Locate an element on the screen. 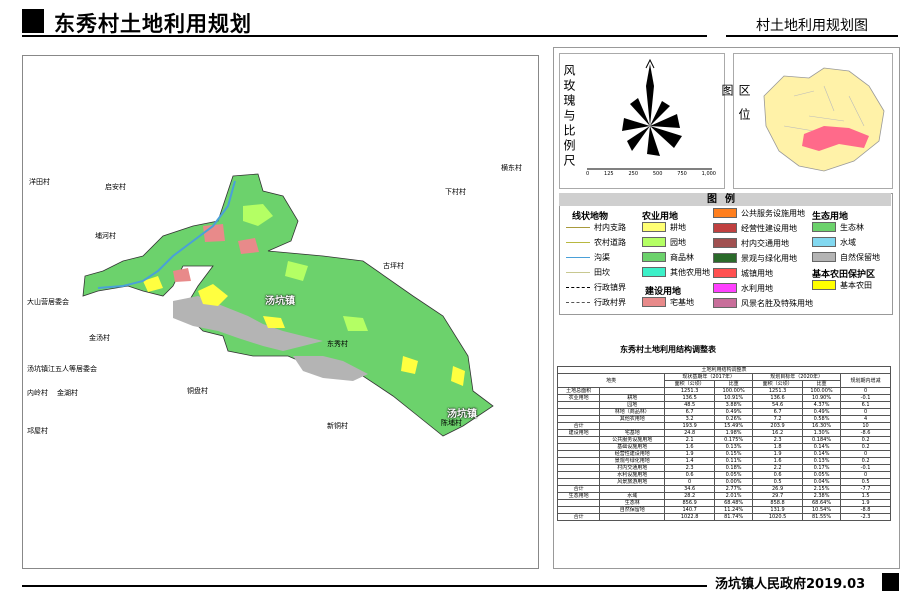  col-landtype: 地类 is located at coordinates (611, 380).